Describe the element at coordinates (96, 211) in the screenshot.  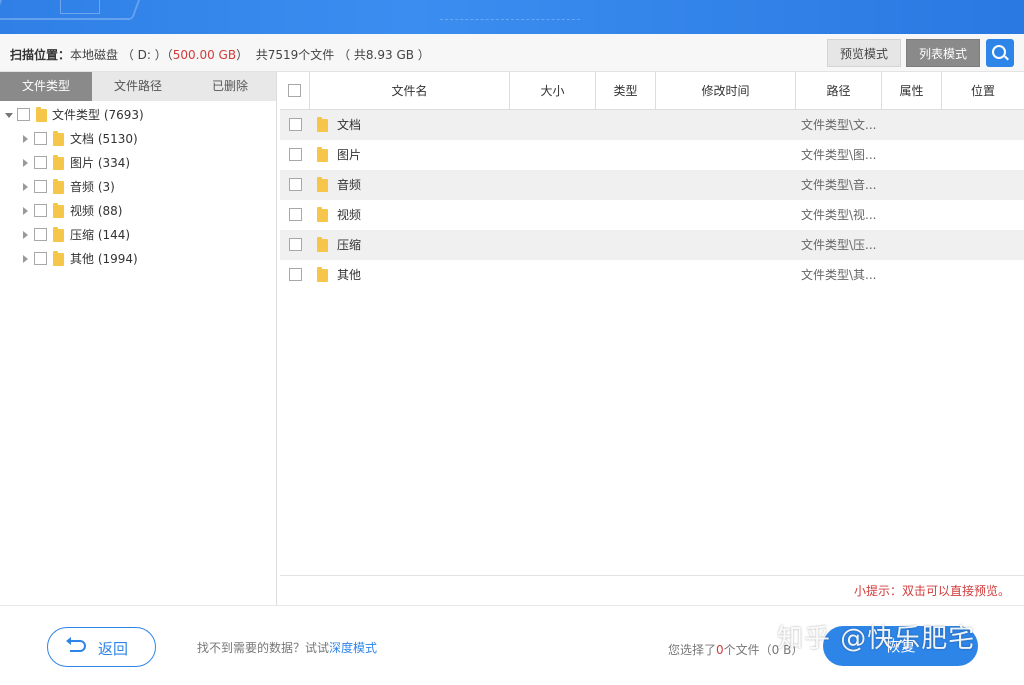
I see `tree-item-label: 视频 (88)` at that location.